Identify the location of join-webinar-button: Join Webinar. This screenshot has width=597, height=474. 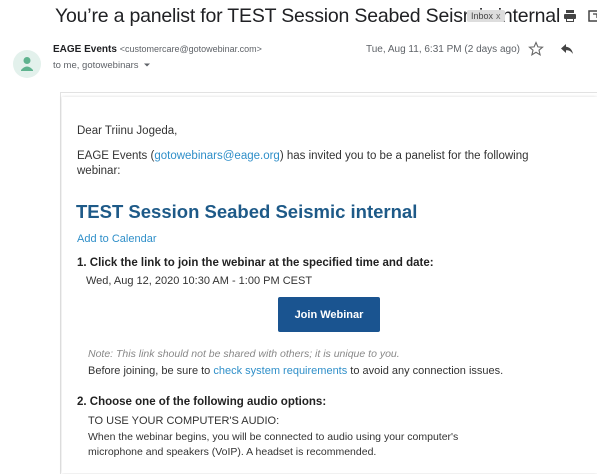
(329, 314).